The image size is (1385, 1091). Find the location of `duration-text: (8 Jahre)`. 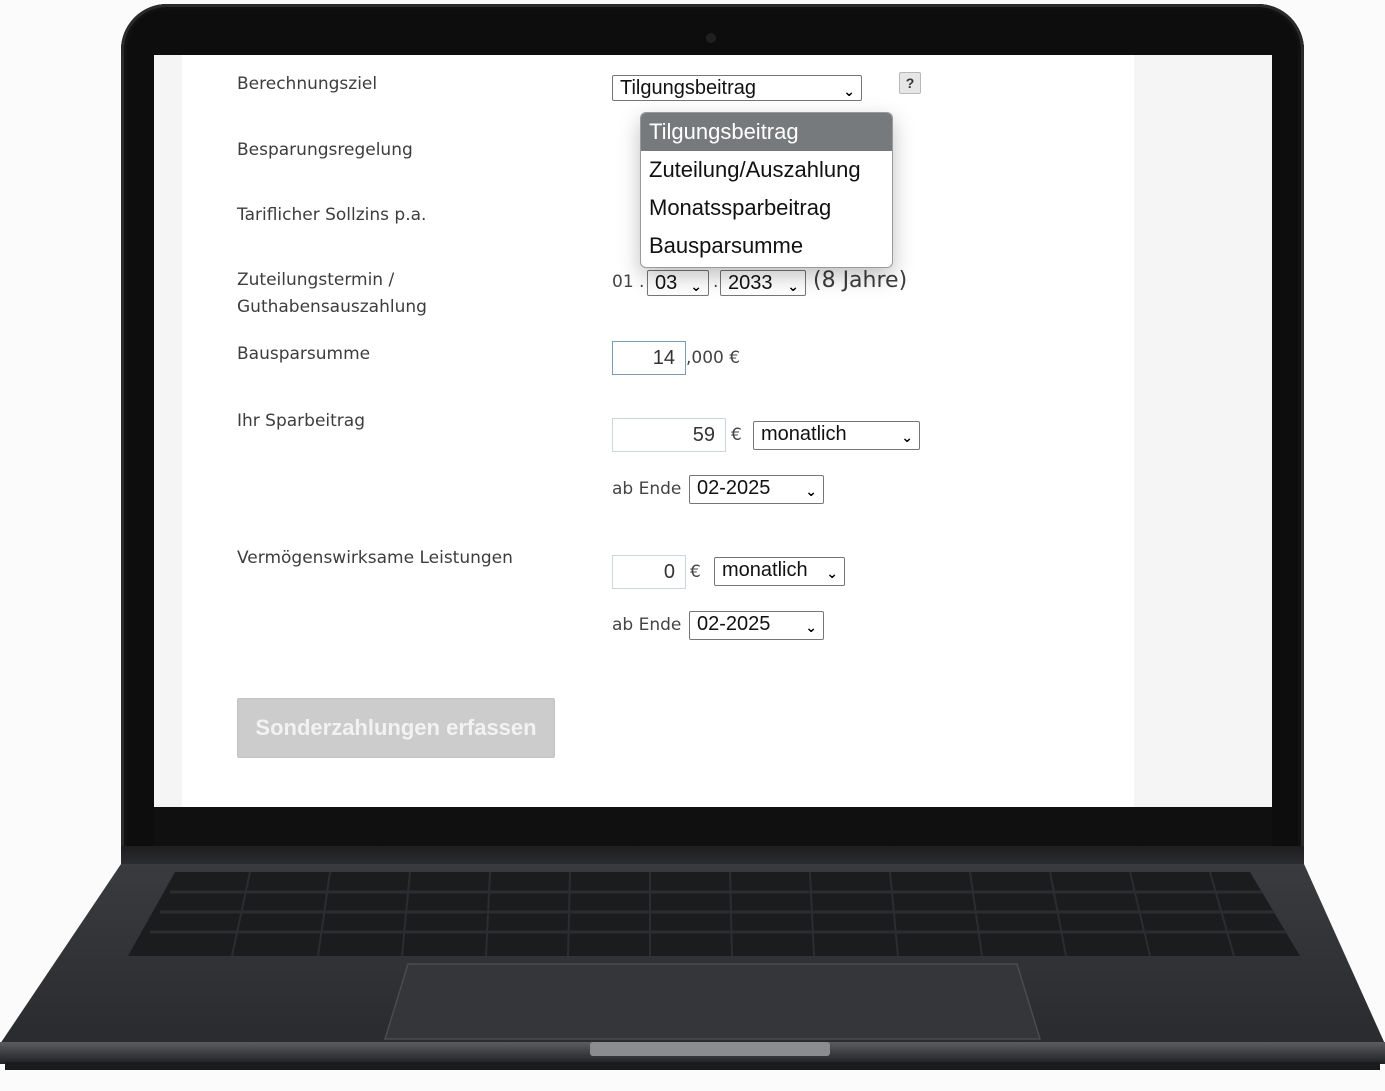

duration-text: (8 Jahre) is located at coordinates (860, 280).